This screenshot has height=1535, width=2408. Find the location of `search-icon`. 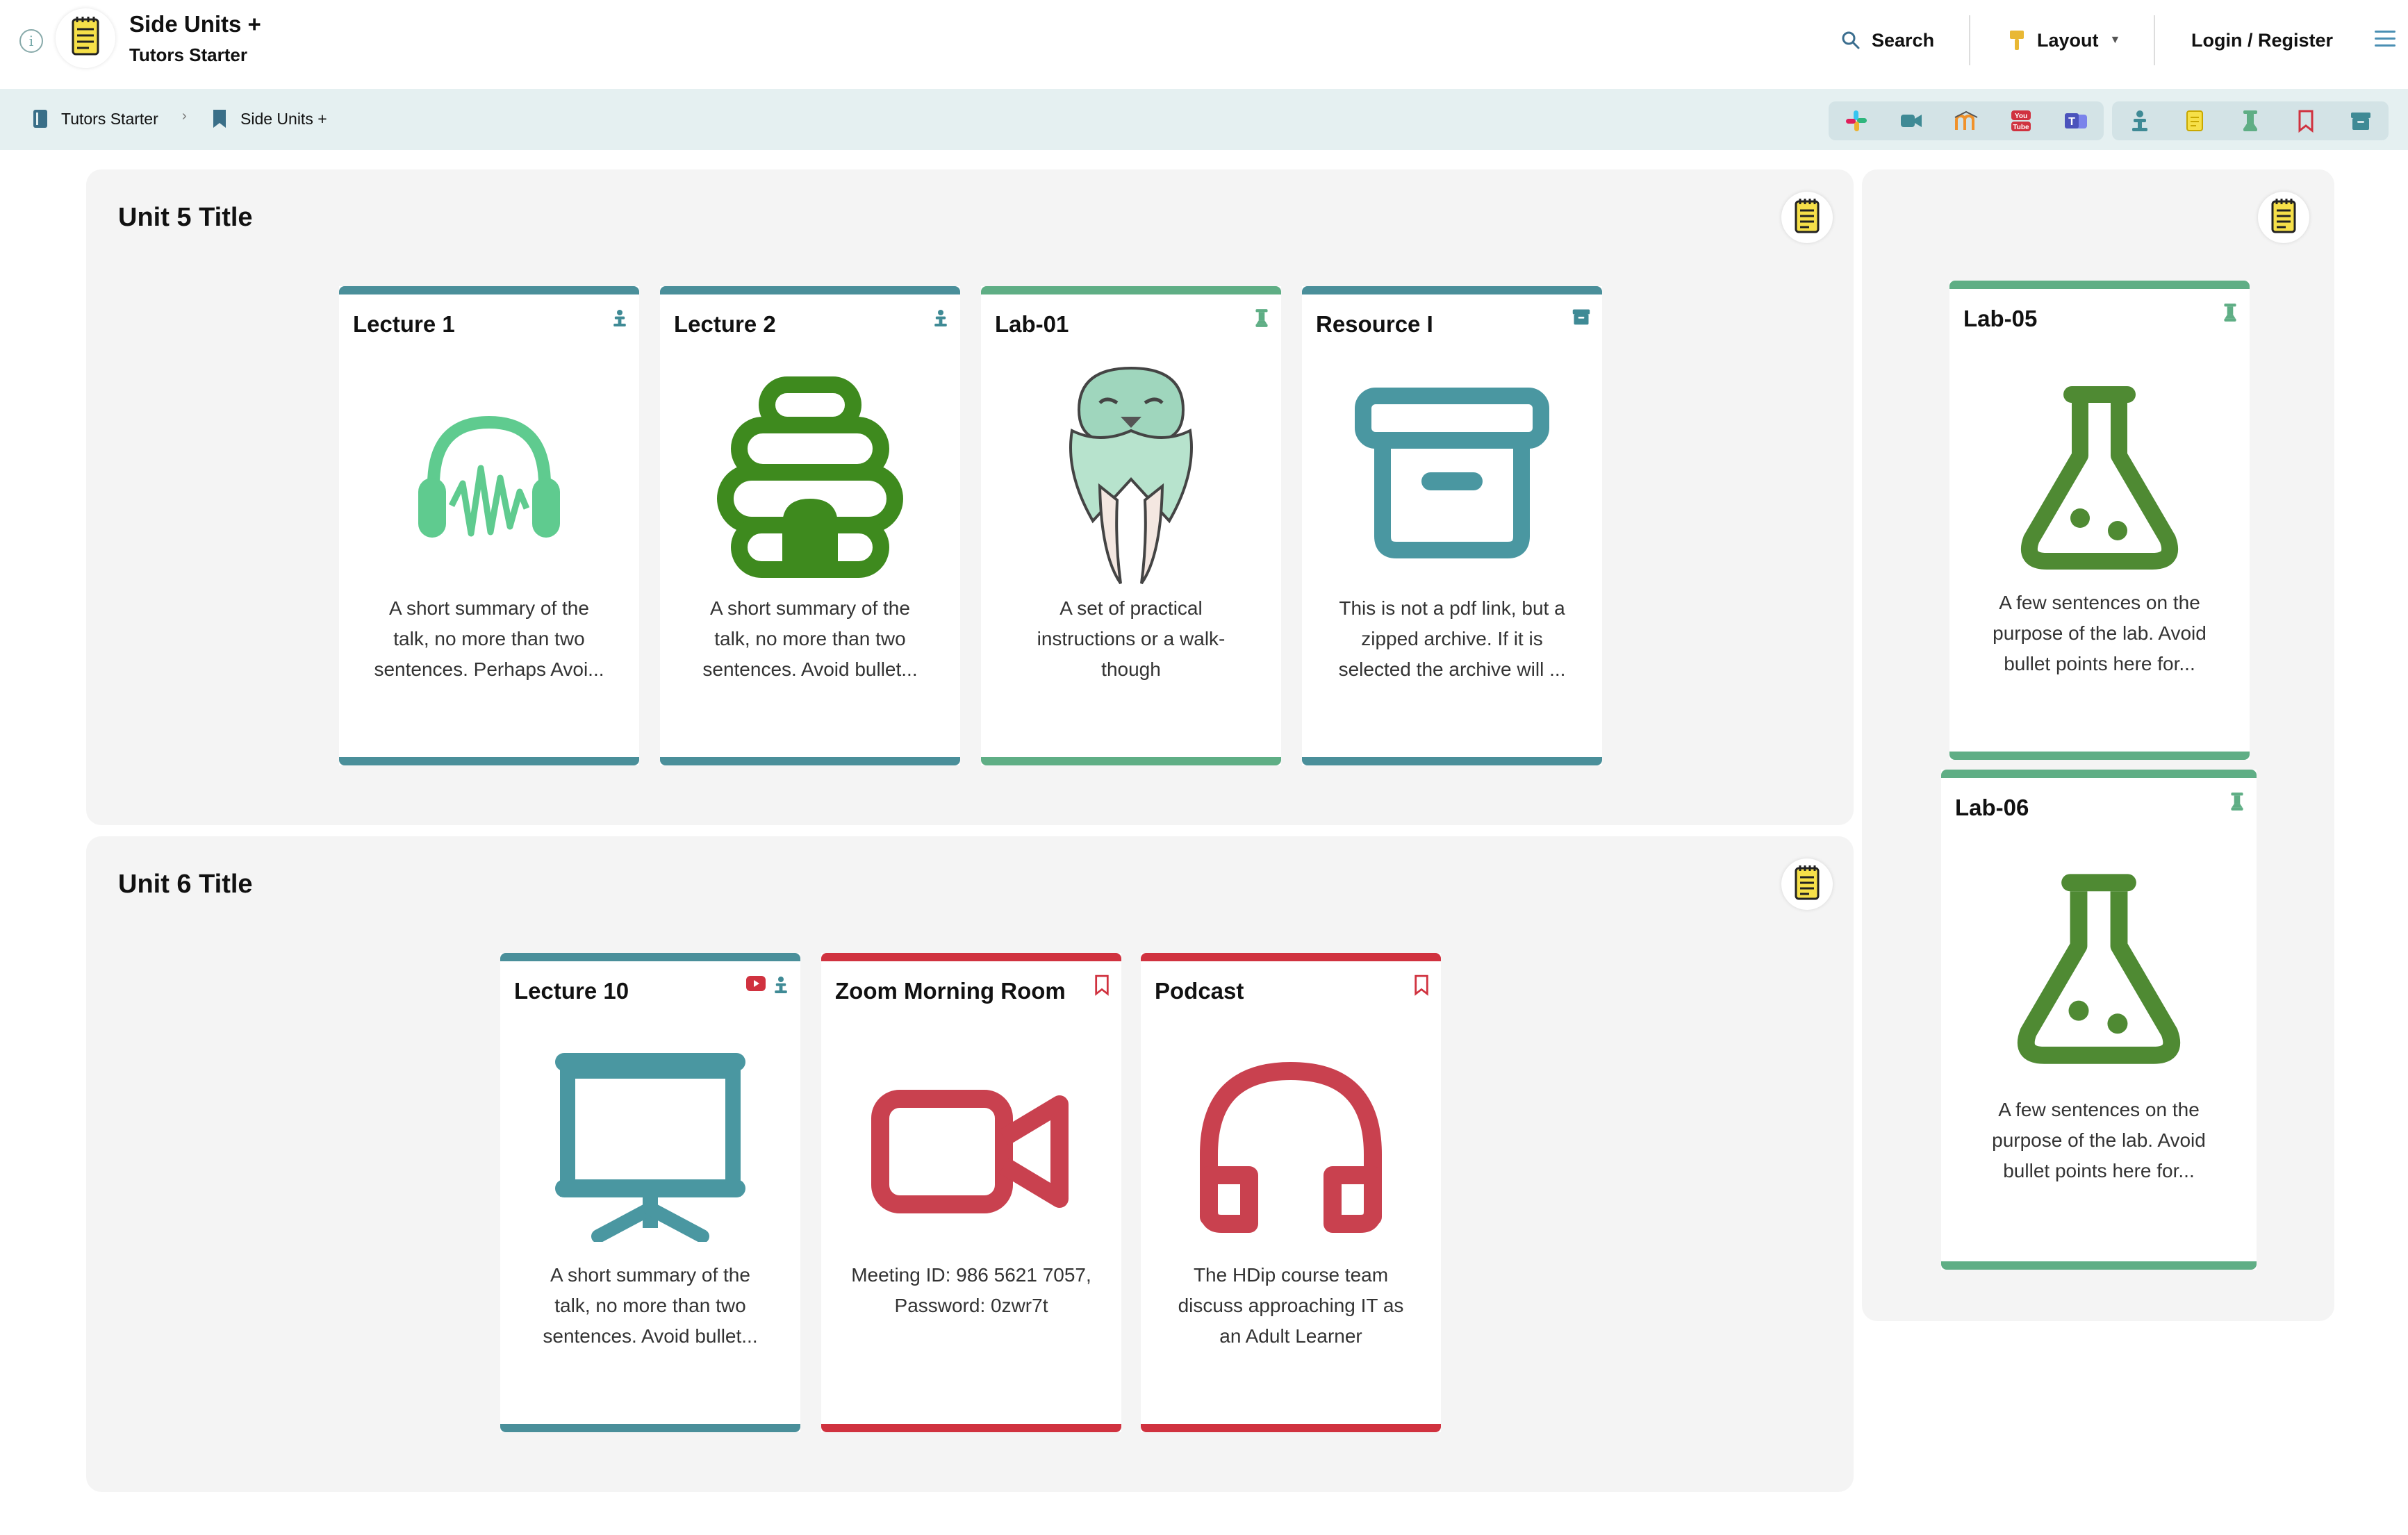

search-icon is located at coordinates (1851, 40).